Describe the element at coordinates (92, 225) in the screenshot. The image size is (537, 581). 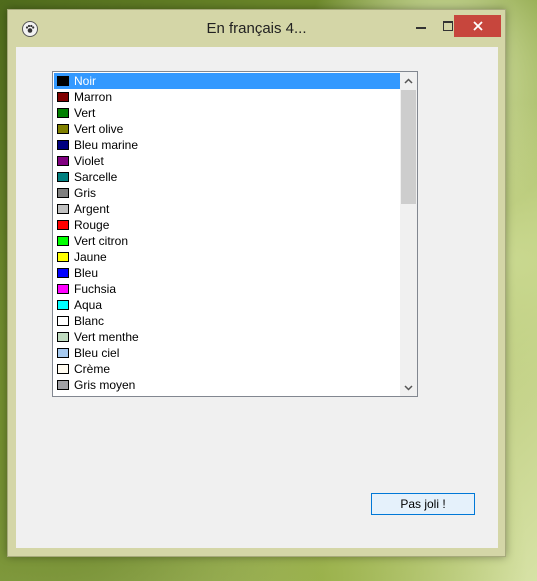
I see `list-item-label: Rouge` at that location.